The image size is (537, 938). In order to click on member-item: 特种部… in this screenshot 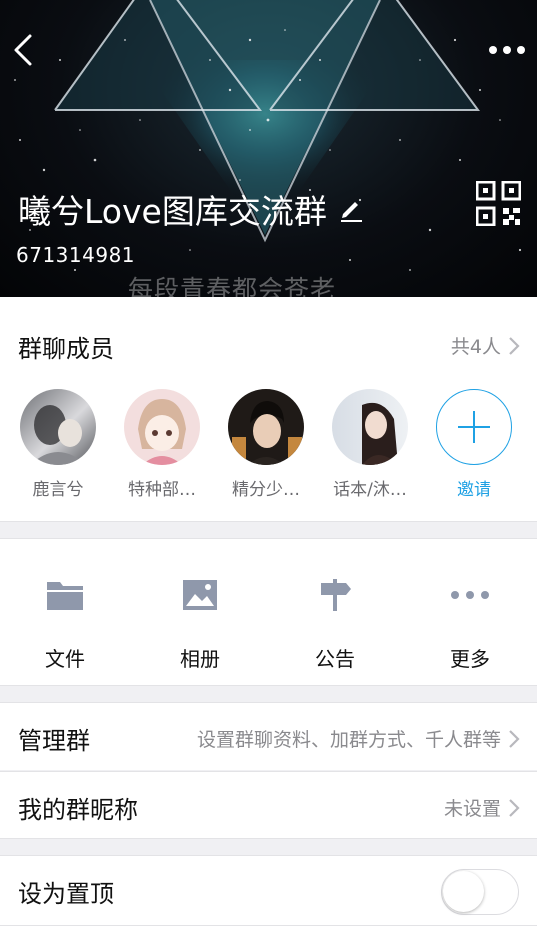, I will do `click(162, 444)`.